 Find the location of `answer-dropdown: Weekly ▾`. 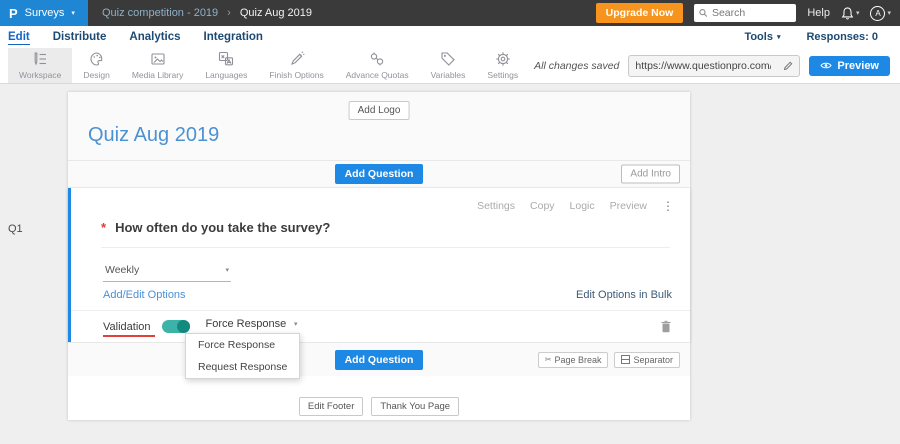

answer-dropdown: Weekly ▾ is located at coordinates (167, 272).